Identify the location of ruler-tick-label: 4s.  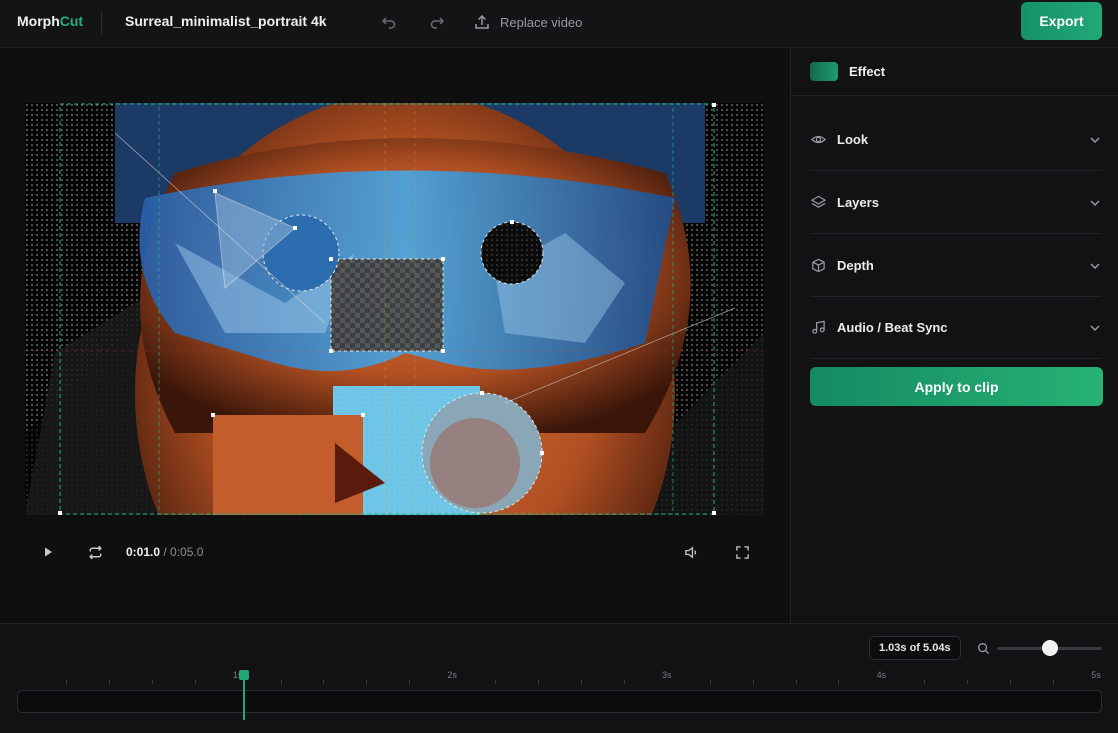
(881, 675).